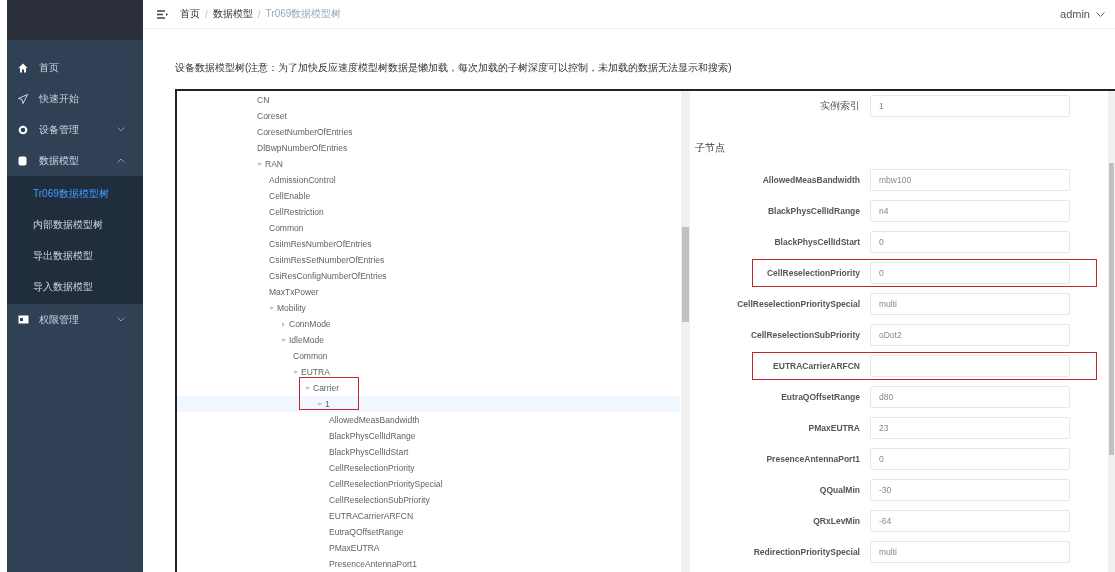  What do you see at coordinates (162, 14) in the screenshot?
I see `menu-icon` at bounding box center [162, 14].